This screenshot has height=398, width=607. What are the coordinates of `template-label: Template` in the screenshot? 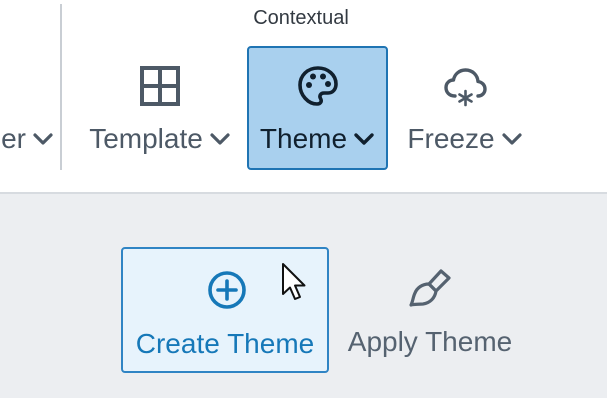 It's located at (146, 138).